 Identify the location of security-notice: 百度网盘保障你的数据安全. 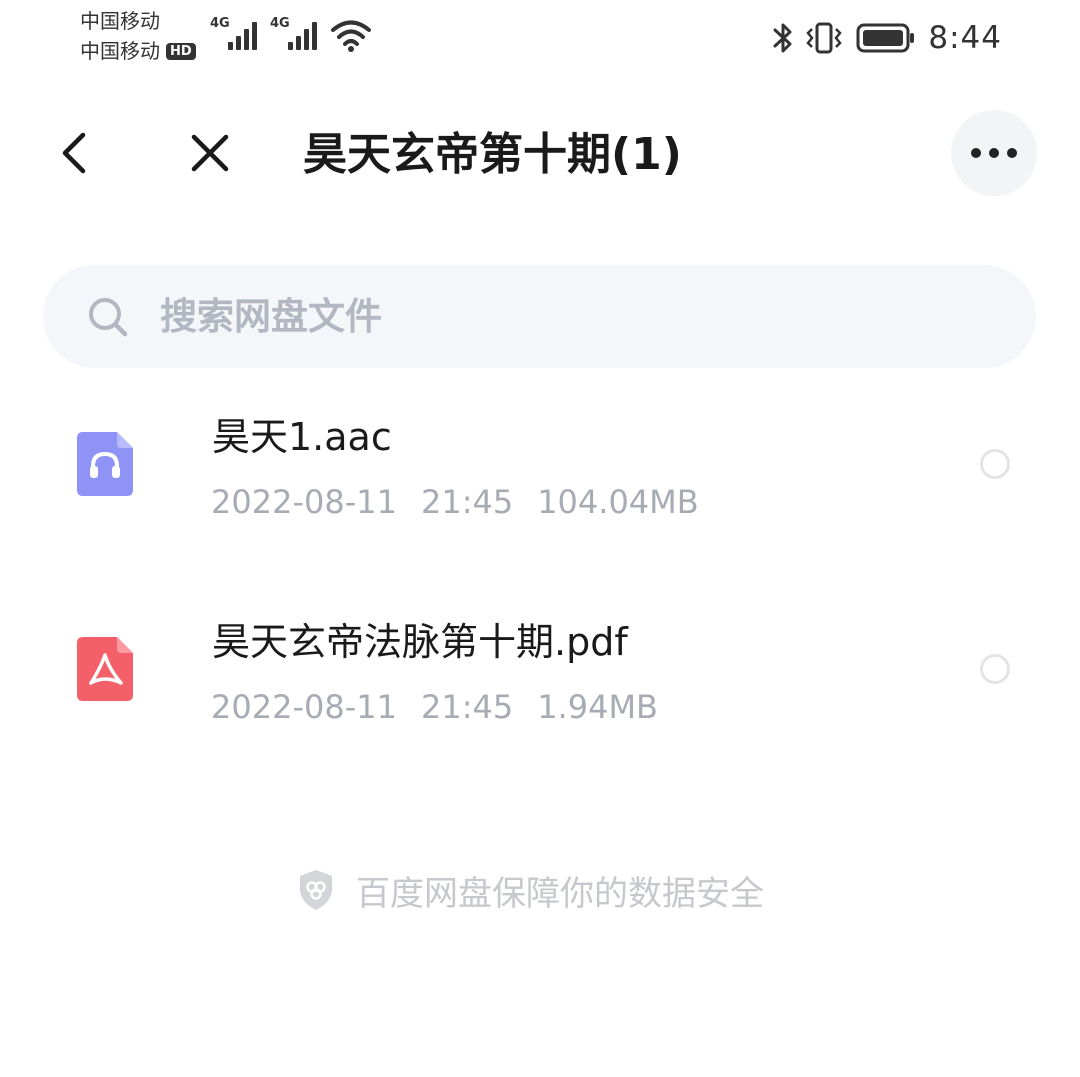
(531, 890).